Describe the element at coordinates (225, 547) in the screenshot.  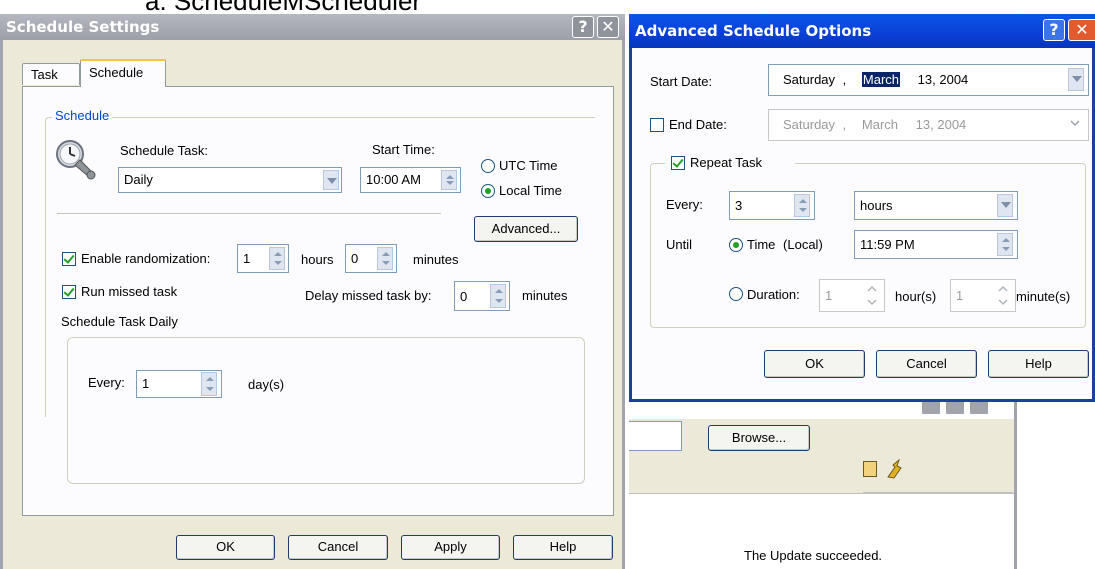
I see `ok-button: OK` at that location.